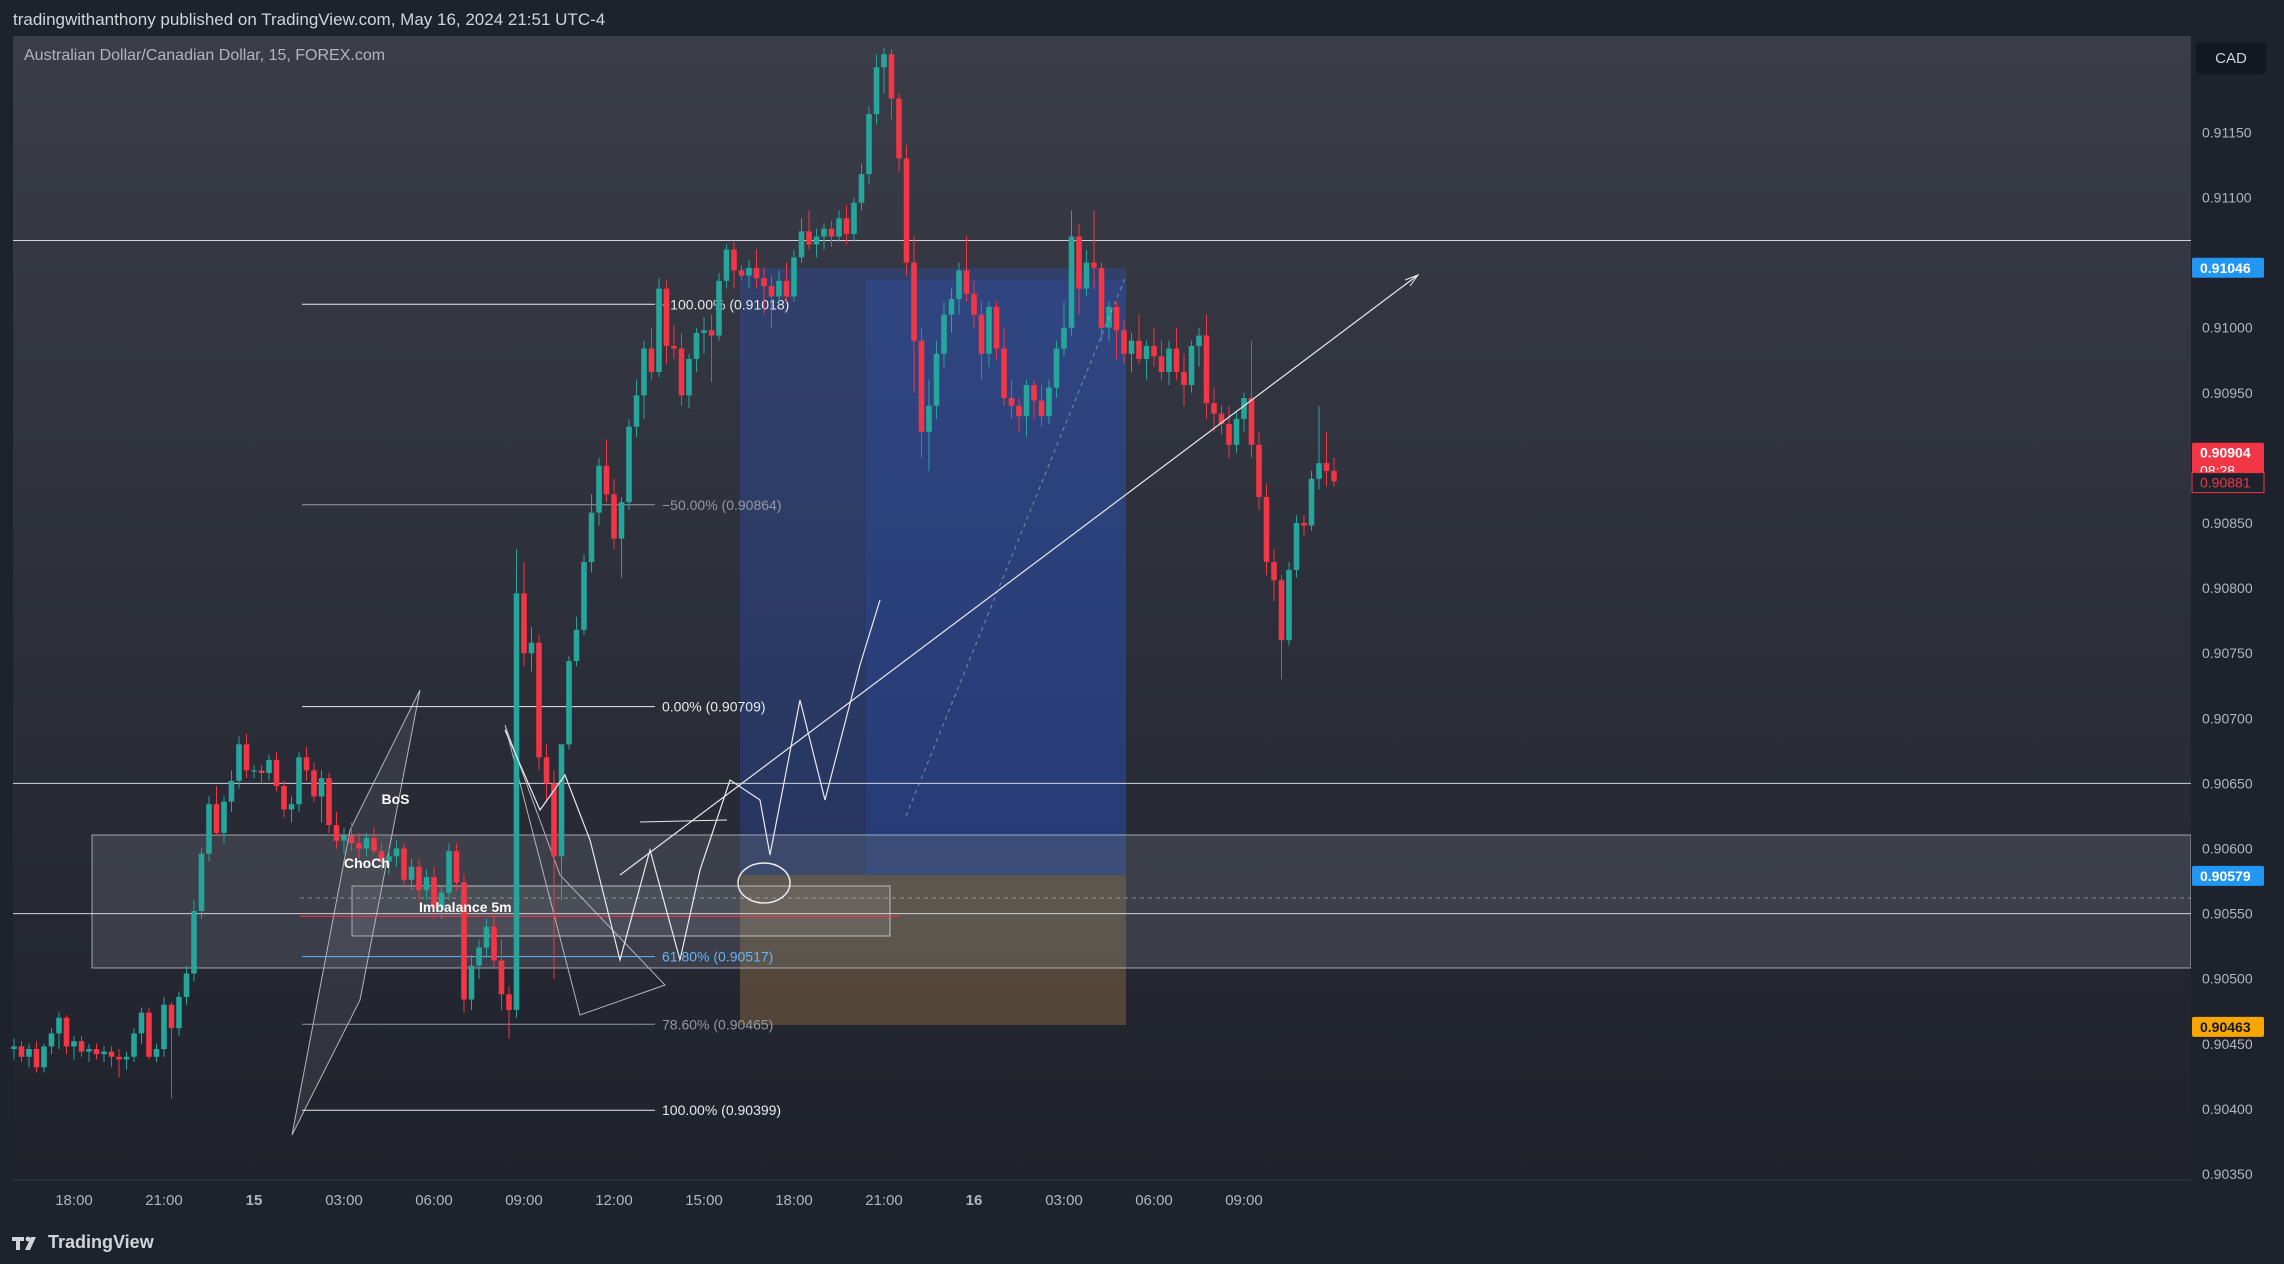 The height and width of the screenshot is (1264, 2284). Describe the element at coordinates (714, 707) in the screenshot. I see `fib-level-label: 0.00% (0.90709)` at that location.